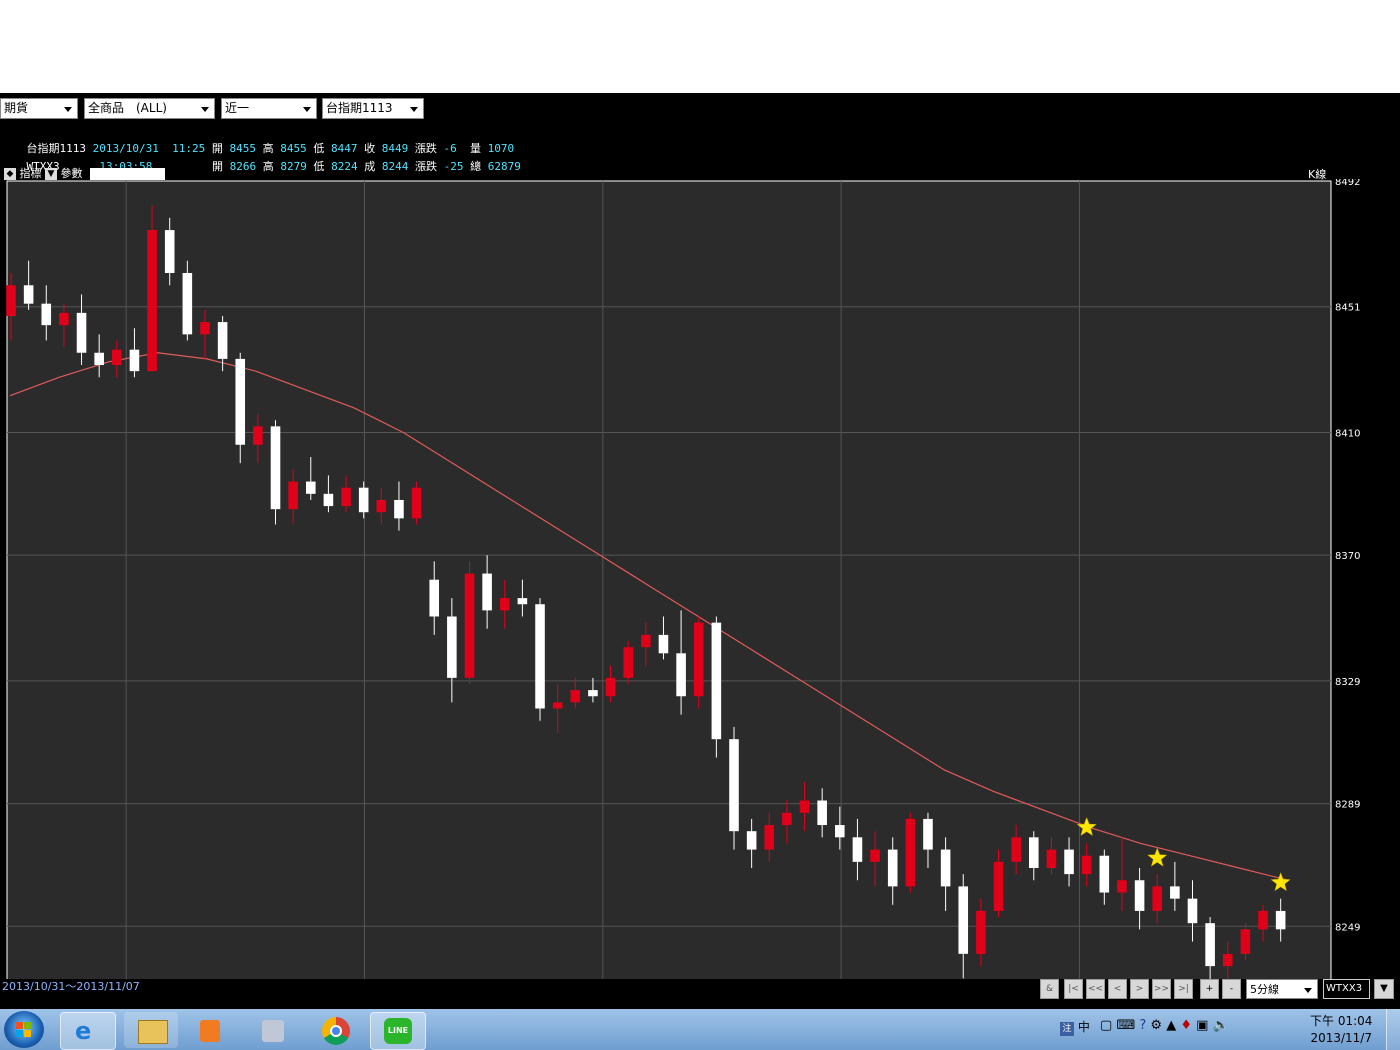 This screenshot has height=1050, width=1400. Describe the element at coordinates (1347, 433) in the screenshot. I see `y-tick-label: 8410` at that location.